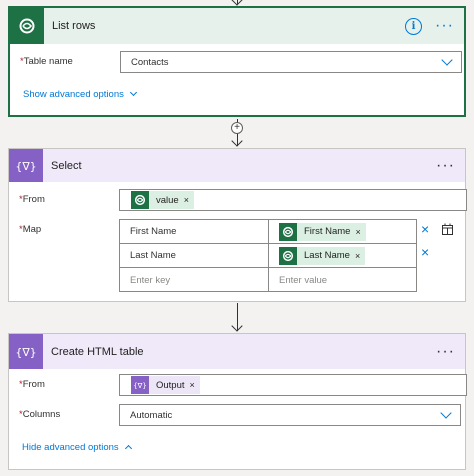 Image resolution: width=474 pixels, height=476 pixels. Describe the element at coordinates (237, 26) in the screenshot. I see `list-rows-header: List rows i ···` at that location.